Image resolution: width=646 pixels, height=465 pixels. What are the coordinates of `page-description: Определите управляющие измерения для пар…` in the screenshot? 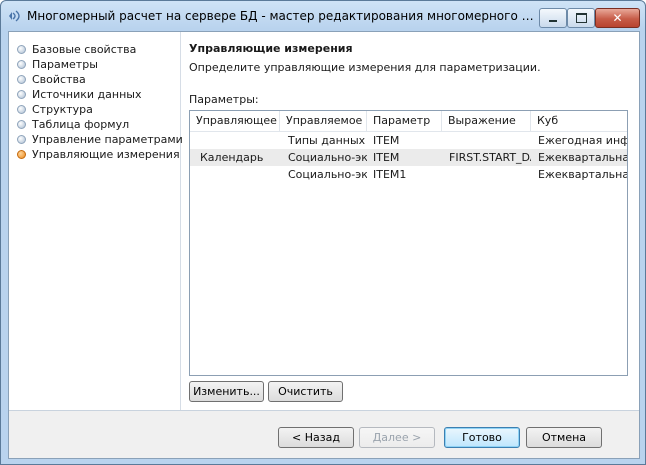 It's located at (365, 67).